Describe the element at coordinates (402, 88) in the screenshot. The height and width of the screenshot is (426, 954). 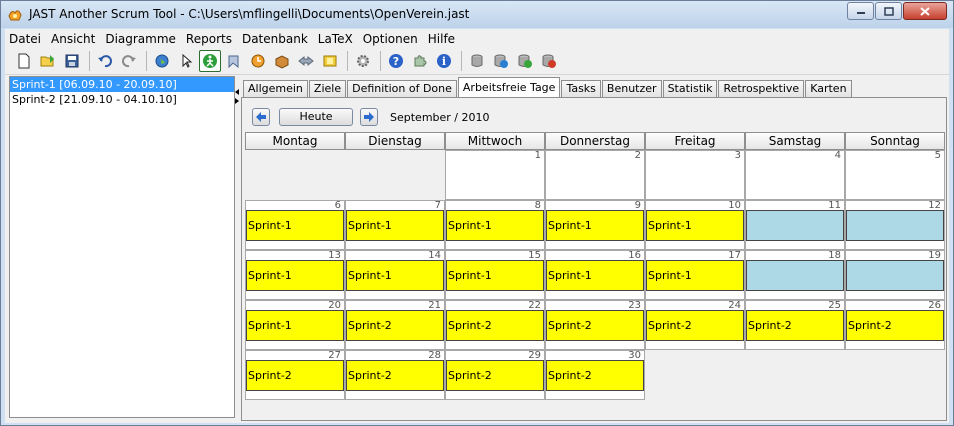
I see `tab-definition-of-done: Definition of Done` at that location.